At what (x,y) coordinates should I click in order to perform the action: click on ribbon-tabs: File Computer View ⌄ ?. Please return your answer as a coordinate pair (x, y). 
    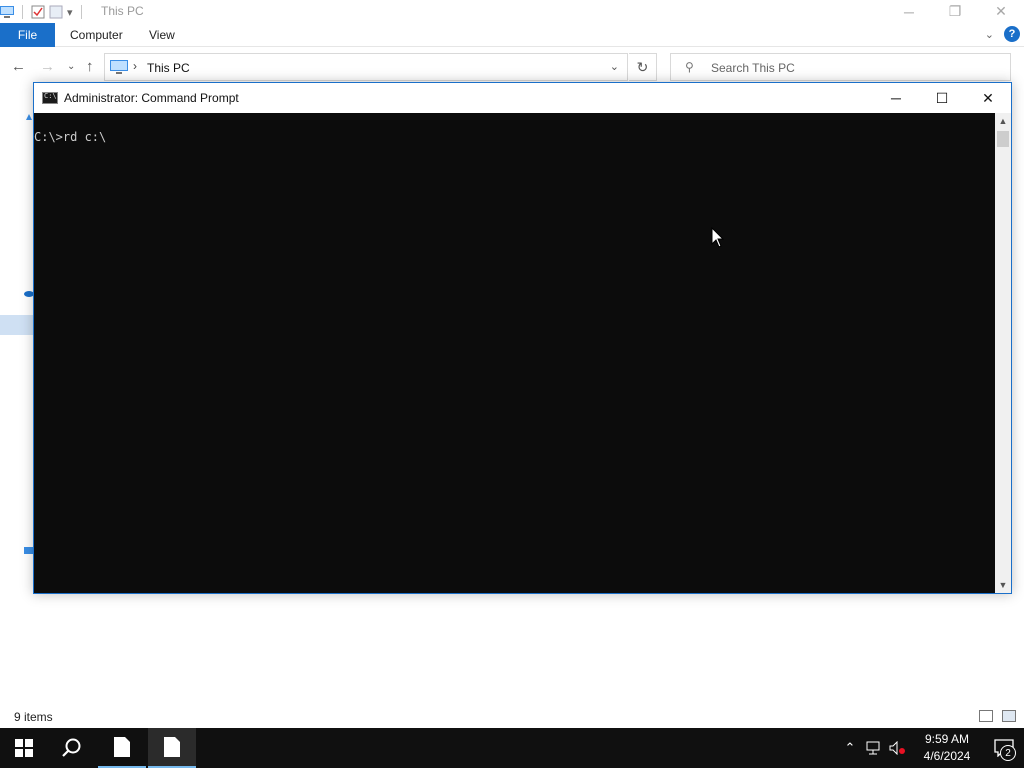
    Looking at the image, I should click on (512, 35).